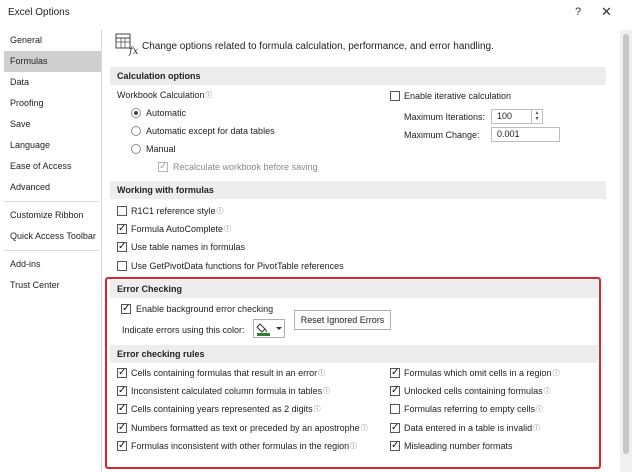 The image size is (640, 472). What do you see at coordinates (127, 44) in the screenshot?
I see `formula-calculator-icon: fx` at bounding box center [127, 44].